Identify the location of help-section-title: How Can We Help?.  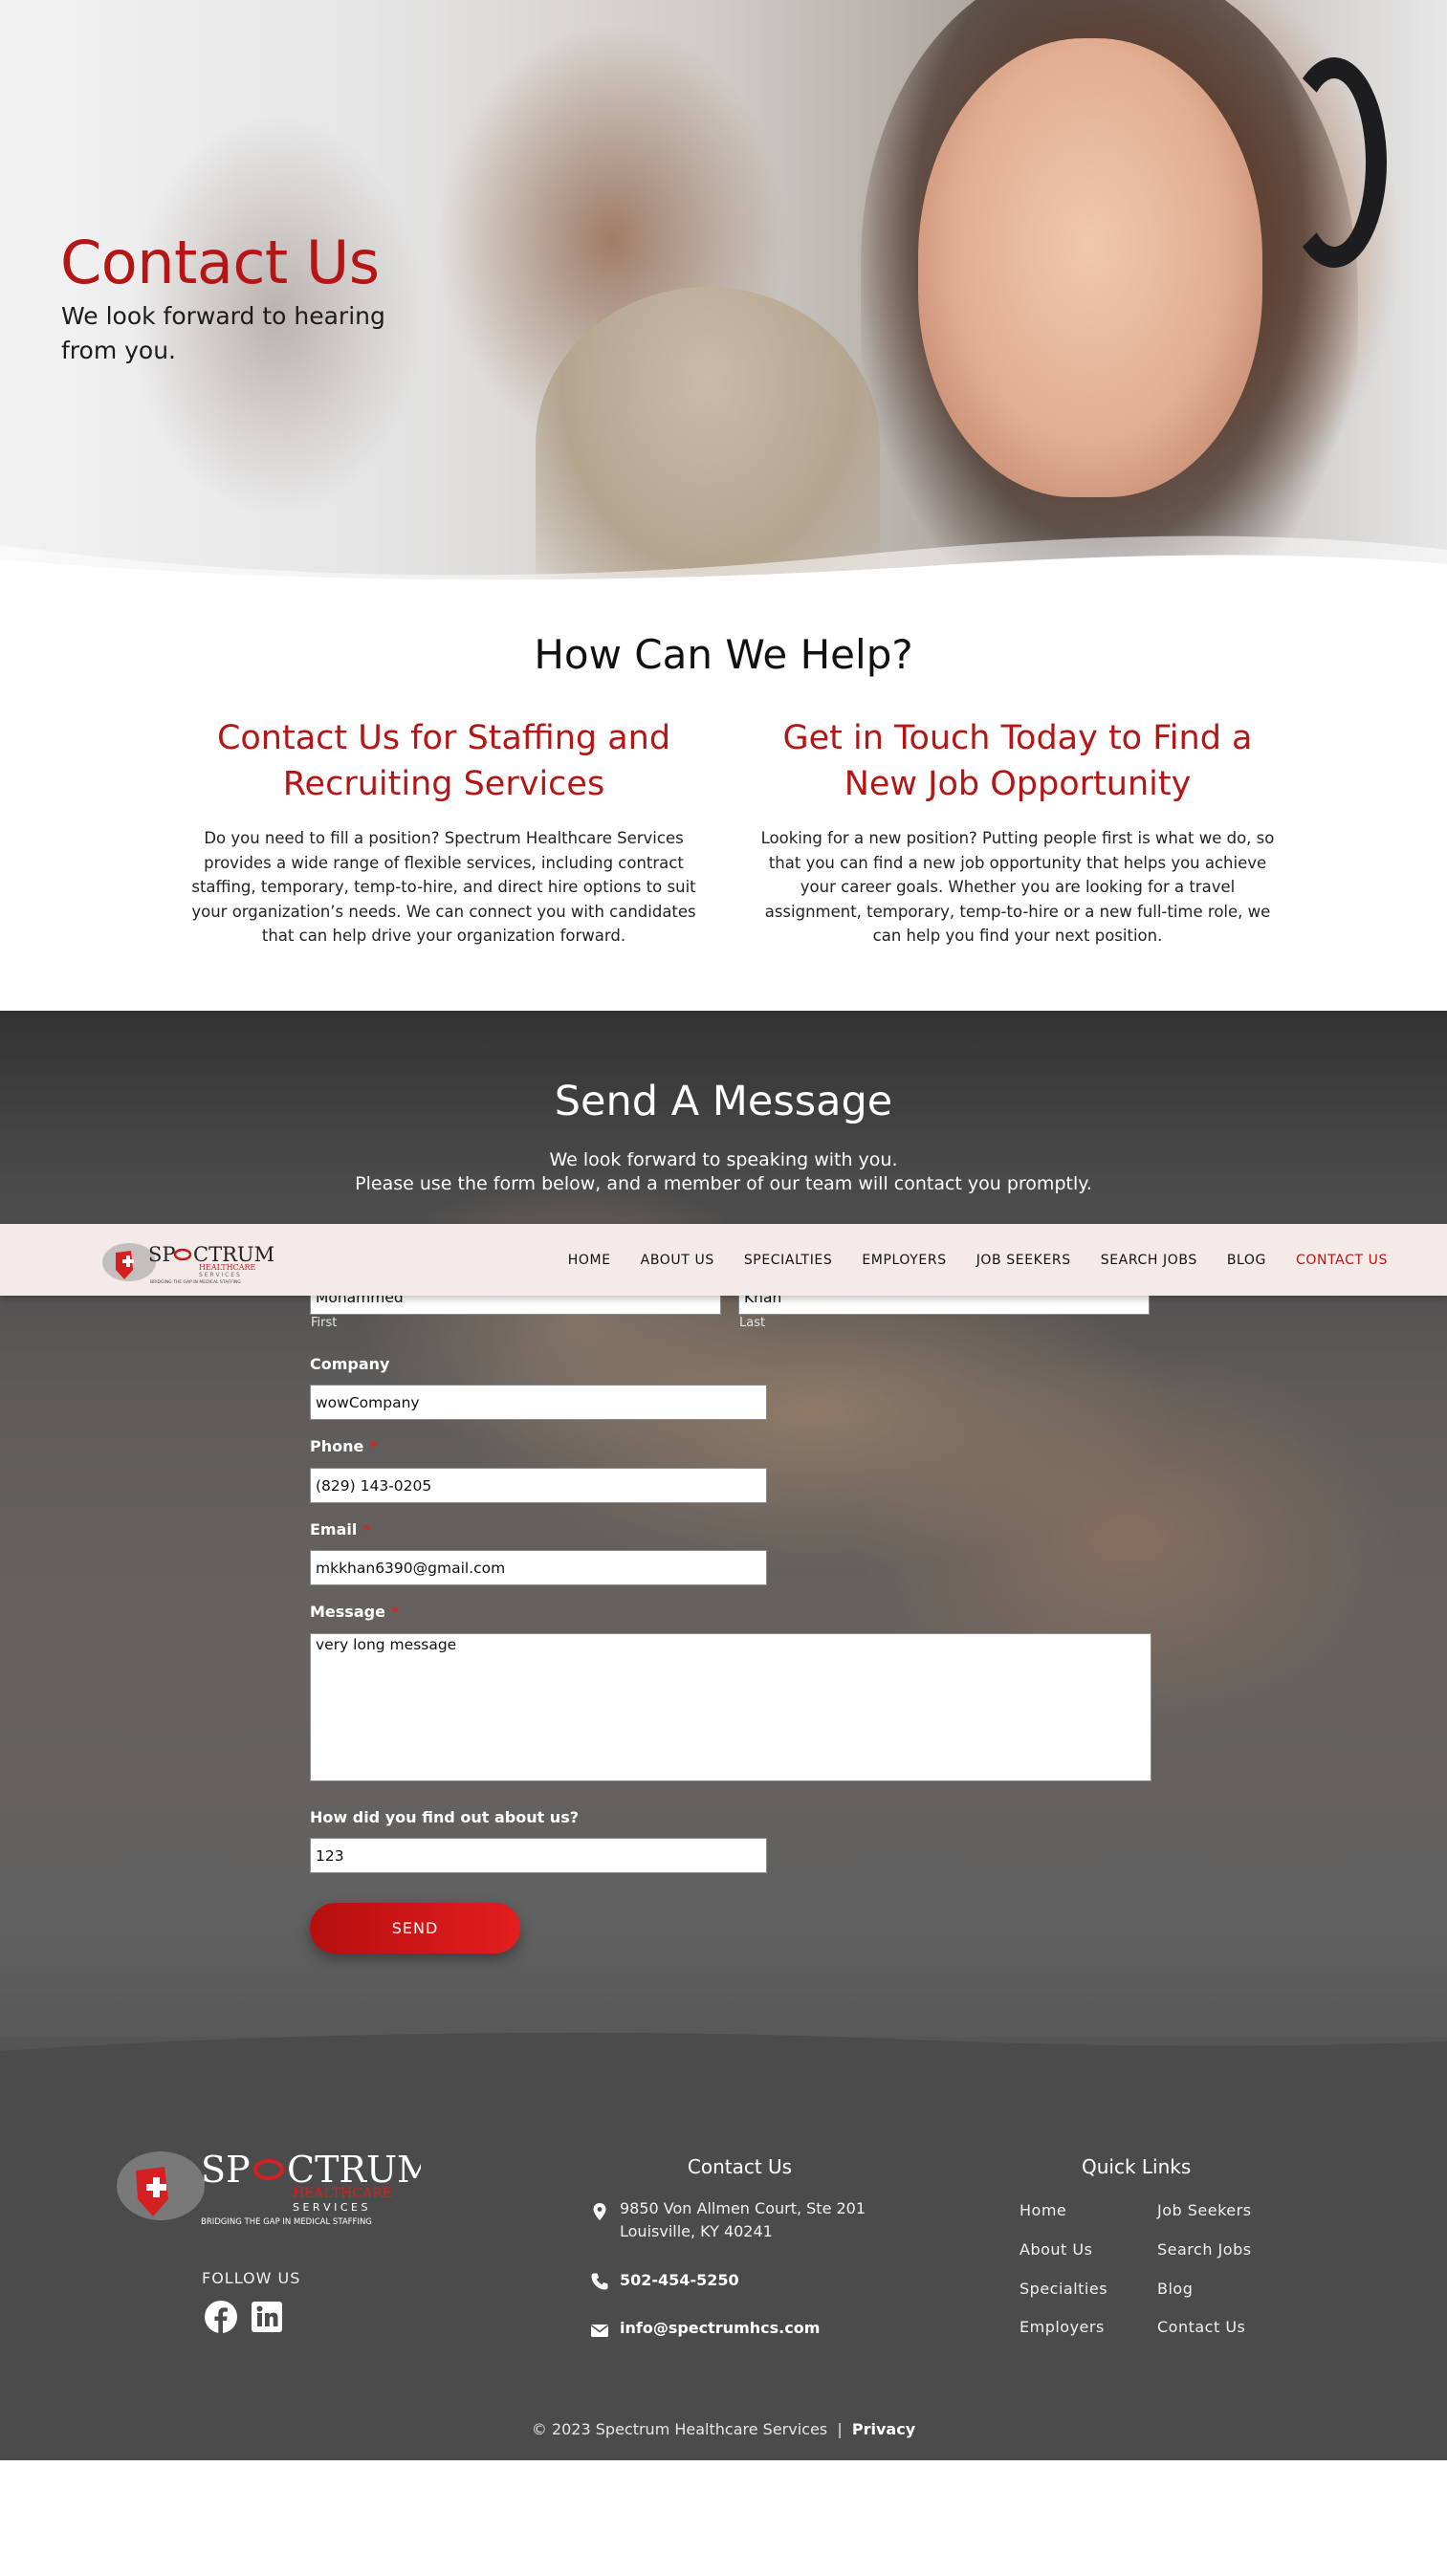
(724, 654).